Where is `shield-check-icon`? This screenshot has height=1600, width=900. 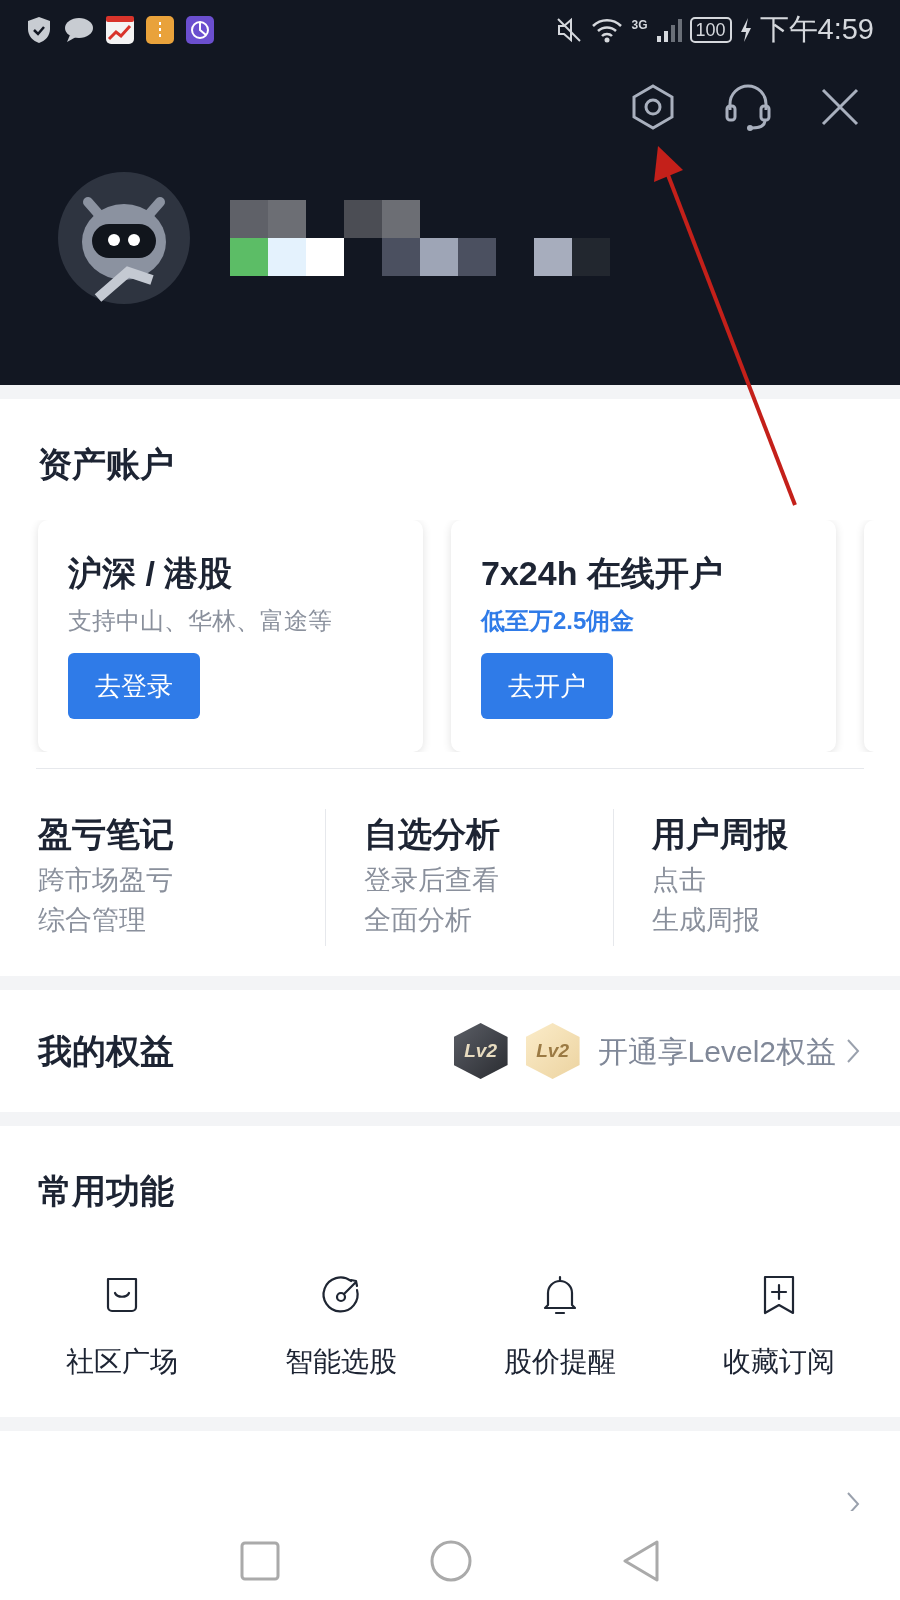
shield-check-icon is located at coordinates (39, 30).